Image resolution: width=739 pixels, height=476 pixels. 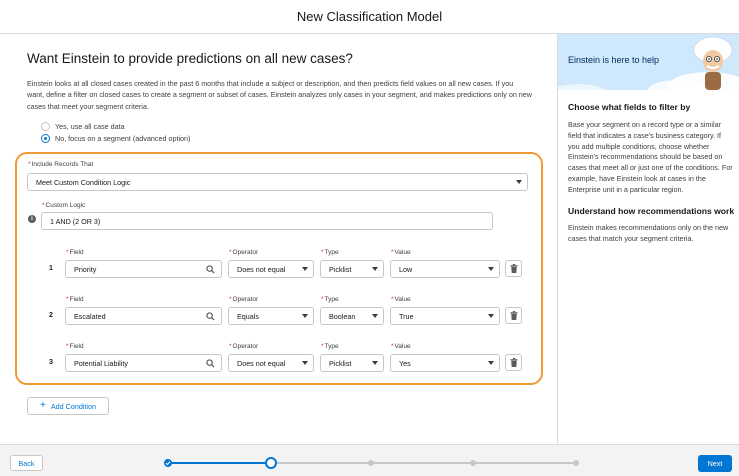 I want to click on progress-step-1-complete, so click(x=168, y=463).